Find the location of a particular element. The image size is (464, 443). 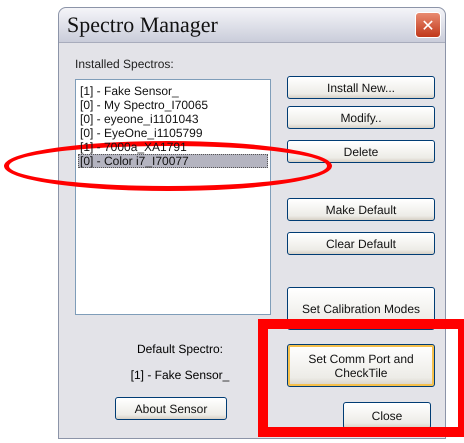

dialog-button: Delete is located at coordinates (361, 151).